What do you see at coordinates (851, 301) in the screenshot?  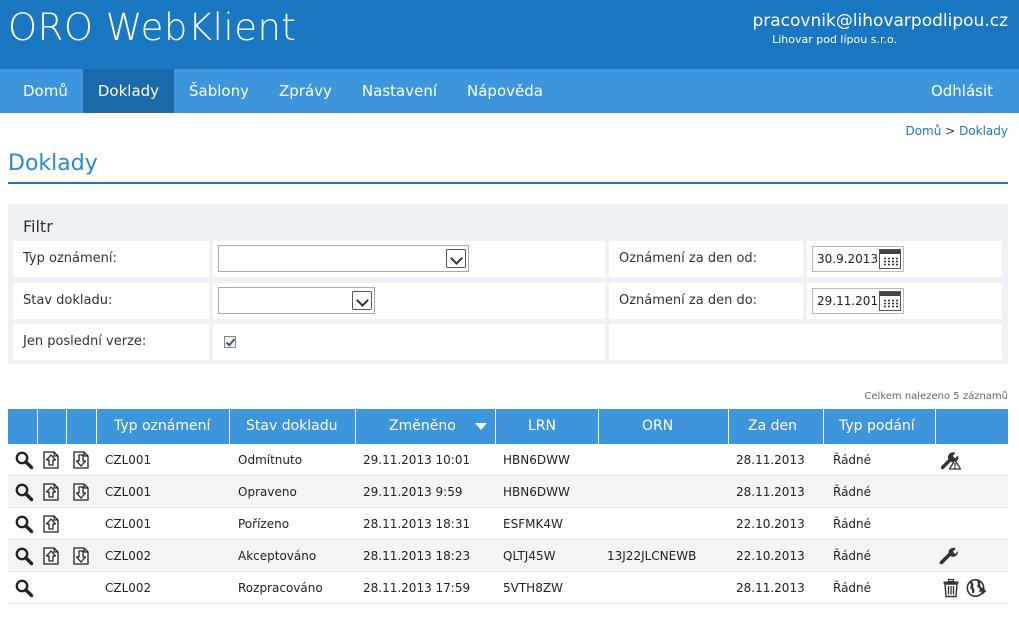 I see `den-do-value: 29.11.2013` at bounding box center [851, 301].